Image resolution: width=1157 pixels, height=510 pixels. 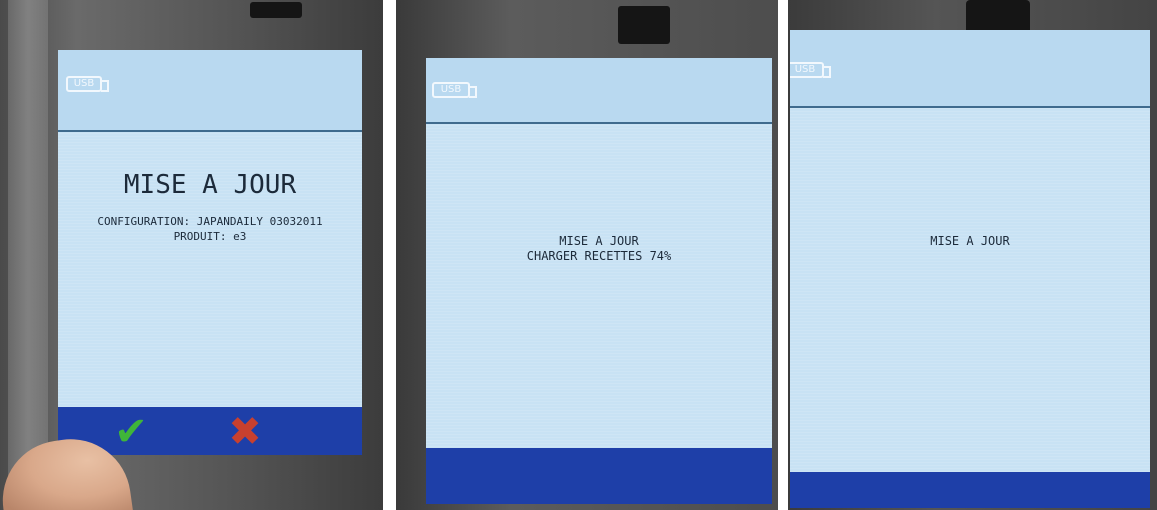 I want to click on cross-icon: ✖, so click(x=245, y=432).